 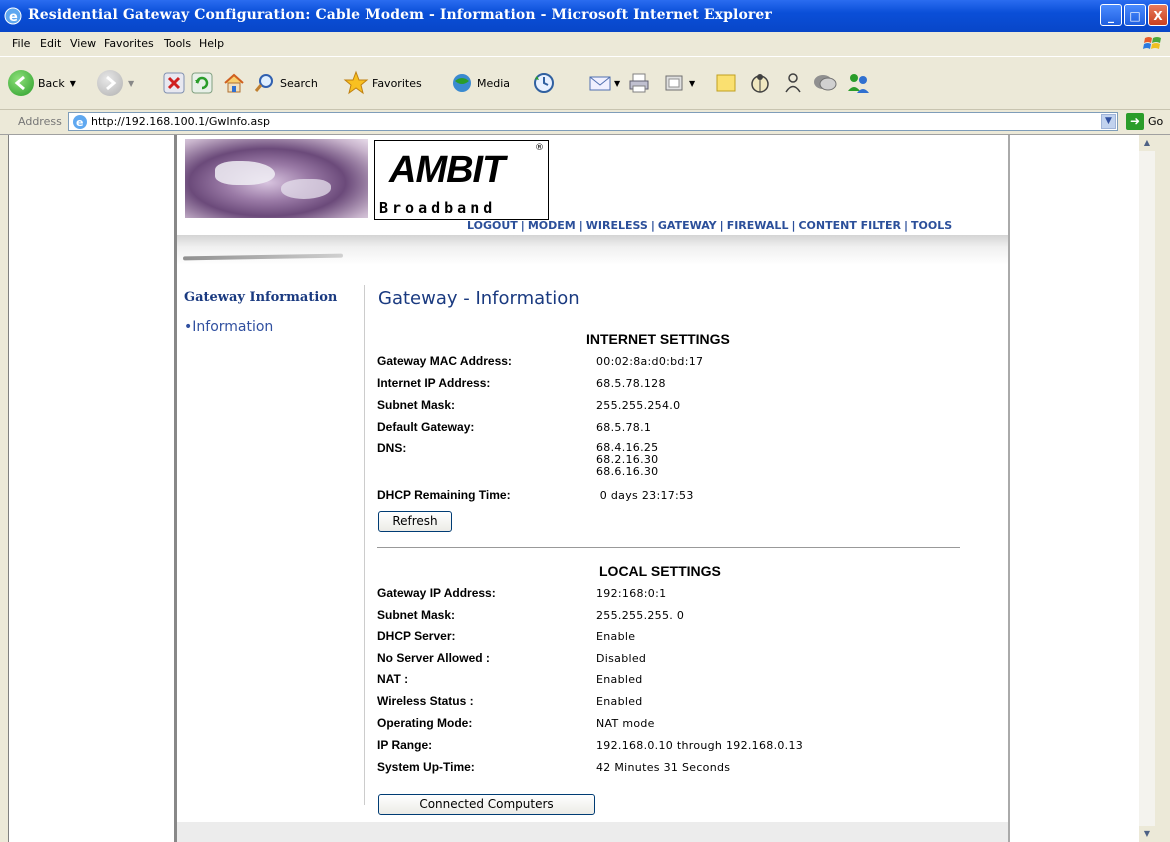 What do you see at coordinates (416, 615) in the screenshot?
I see `local-subnet-label: Subnet Mask:` at bounding box center [416, 615].